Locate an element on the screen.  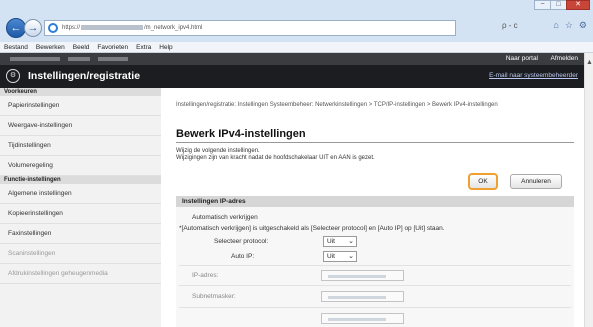
toolbar-icons: ⌂ ☆ ⚙ is located at coordinates (570, 25).